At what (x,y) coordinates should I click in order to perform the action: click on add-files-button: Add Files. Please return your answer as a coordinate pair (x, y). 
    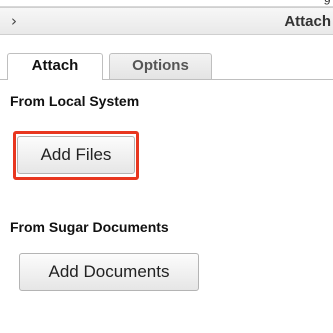
    Looking at the image, I should click on (76, 155).